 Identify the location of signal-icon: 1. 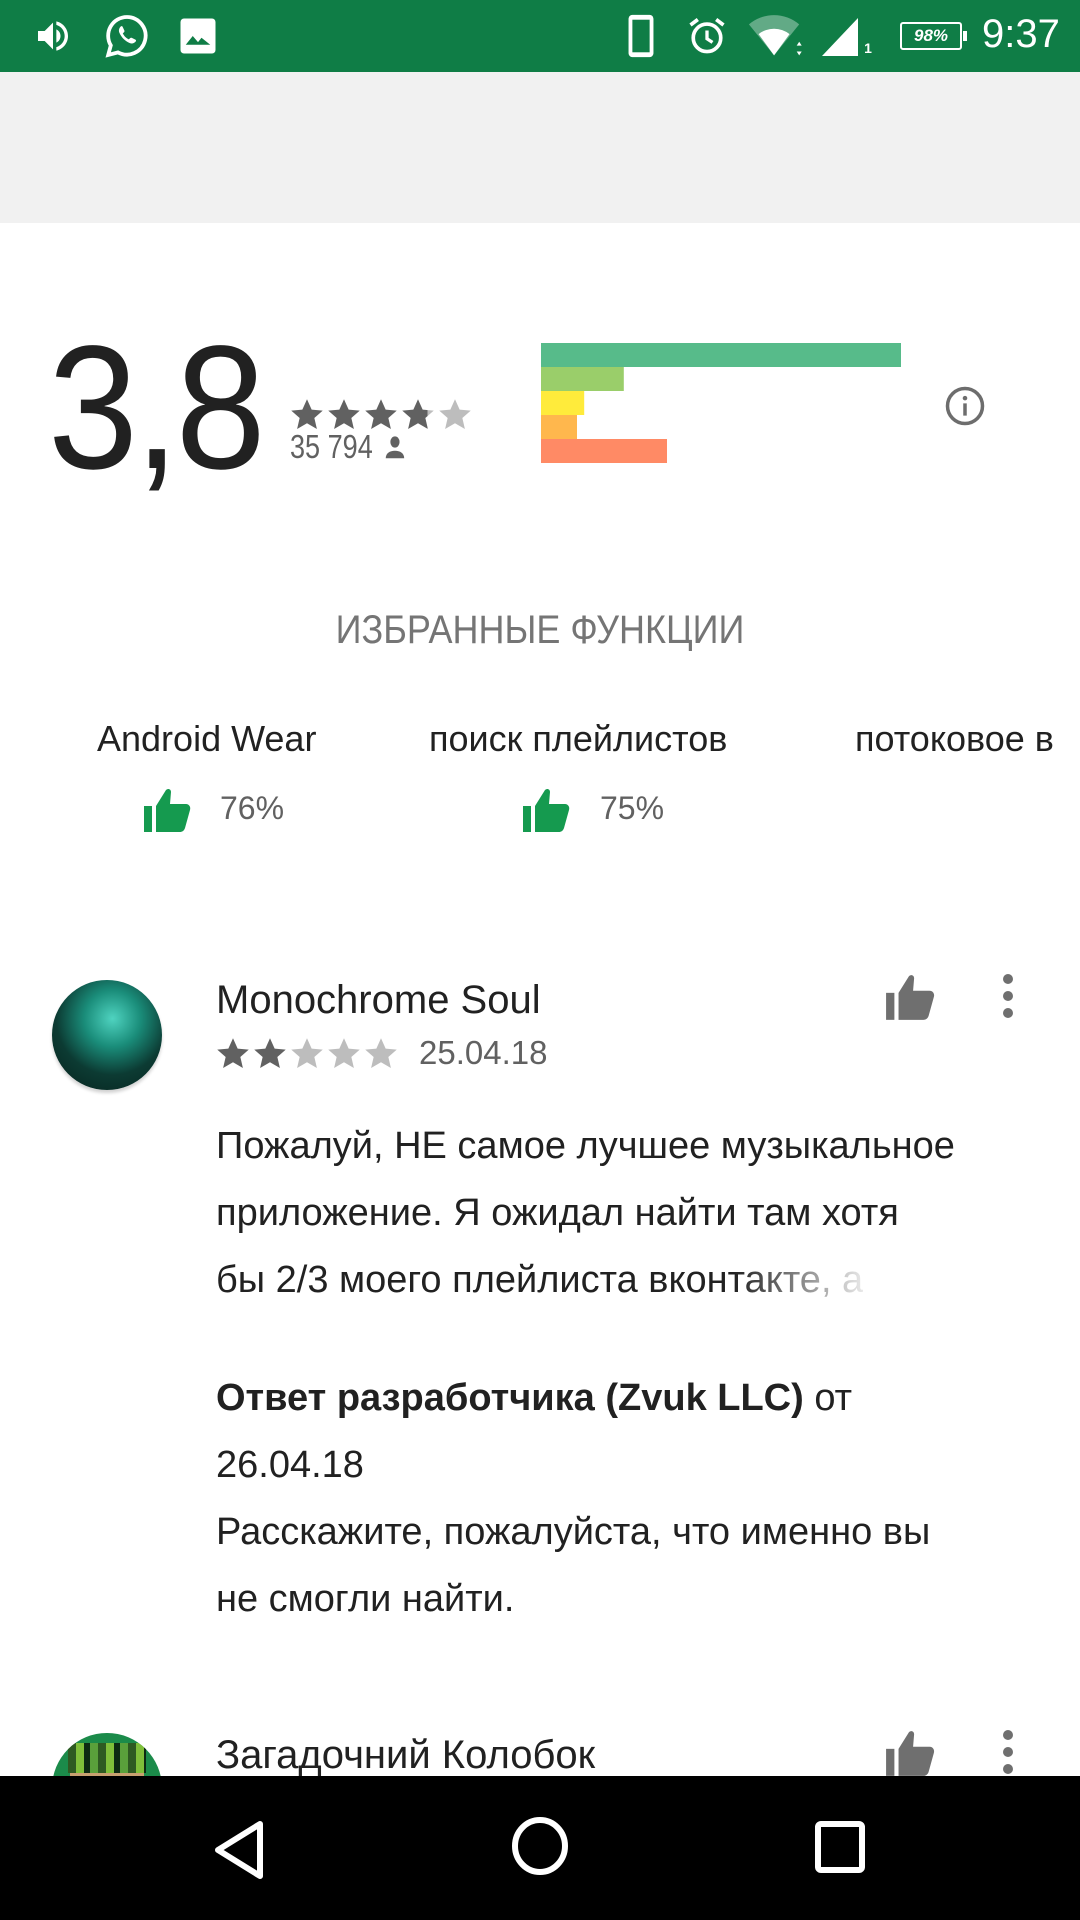
(846, 36).